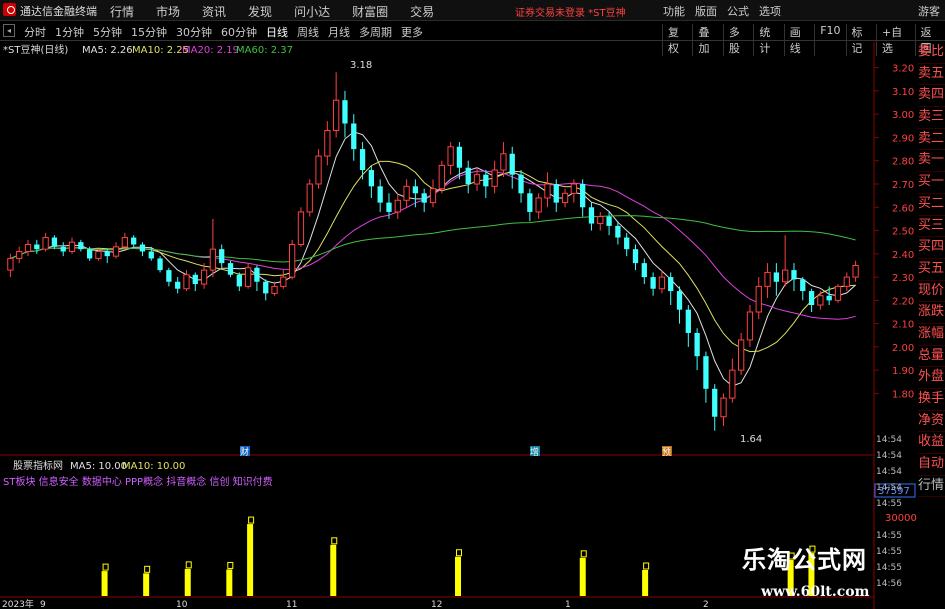 This screenshot has width=945, height=609. Describe the element at coordinates (903, 255) in the screenshot. I see `price-tick-label: 2.40` at that location.